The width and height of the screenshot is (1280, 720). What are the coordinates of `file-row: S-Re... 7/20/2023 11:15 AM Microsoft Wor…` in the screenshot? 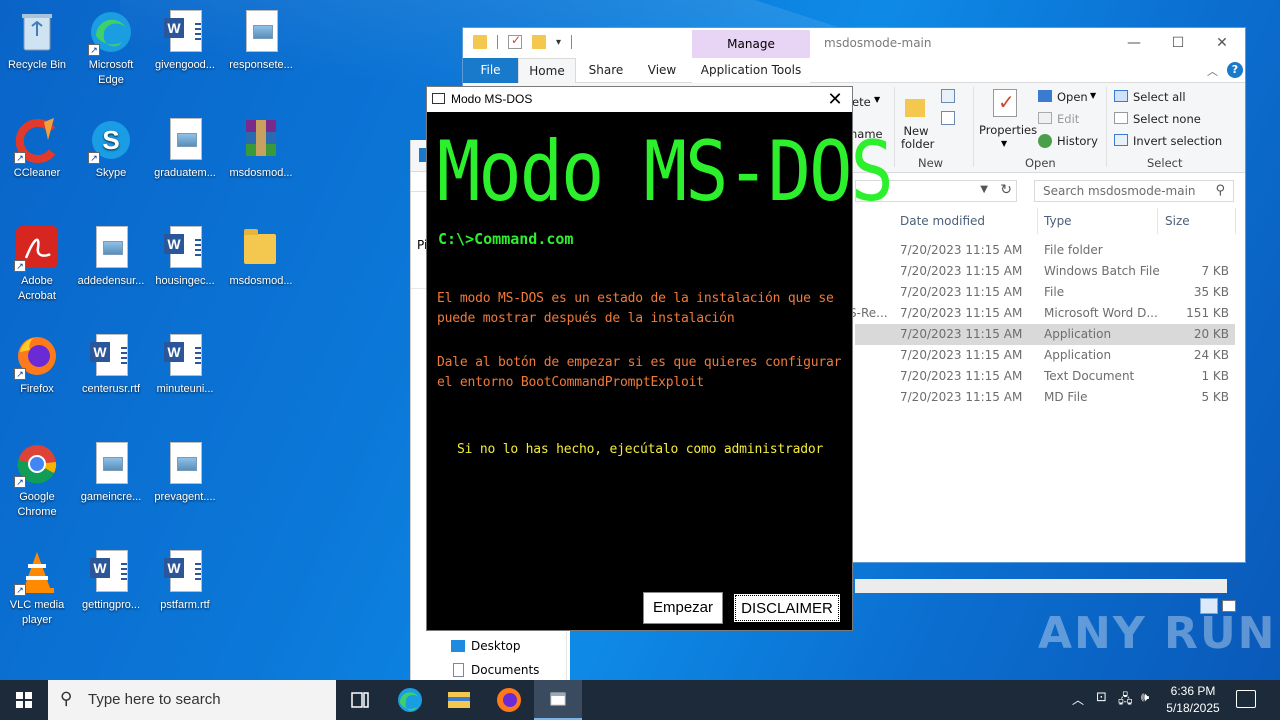 It's located at (1042, 313).